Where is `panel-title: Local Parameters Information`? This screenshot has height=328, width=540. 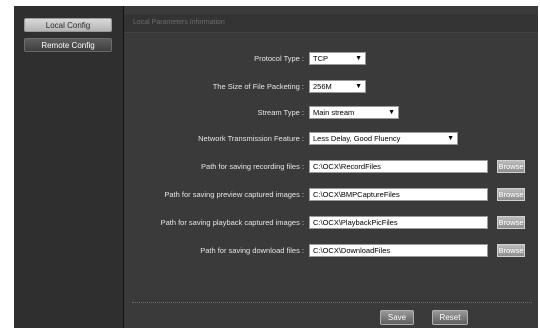 panel-title: Local Parameters Information is located at coordinates (179, 22).